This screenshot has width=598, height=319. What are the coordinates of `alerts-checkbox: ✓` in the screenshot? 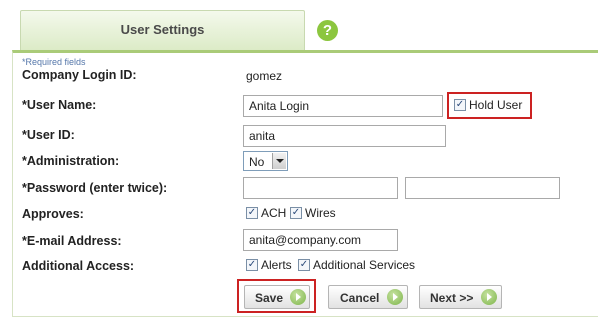 It's located at (252, 265).